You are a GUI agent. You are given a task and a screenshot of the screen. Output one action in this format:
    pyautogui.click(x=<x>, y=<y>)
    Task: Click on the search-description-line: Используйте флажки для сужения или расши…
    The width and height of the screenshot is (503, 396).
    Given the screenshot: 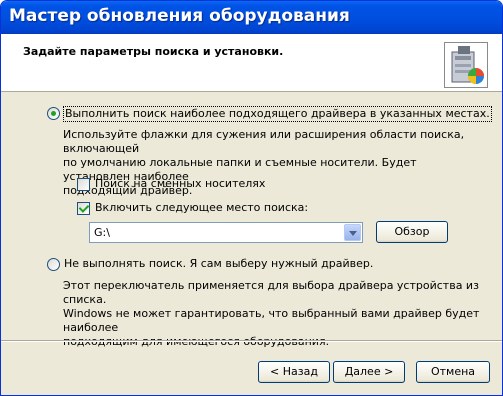 What is the action you would take?
    pyautogui.click(x=264, y=141)
    